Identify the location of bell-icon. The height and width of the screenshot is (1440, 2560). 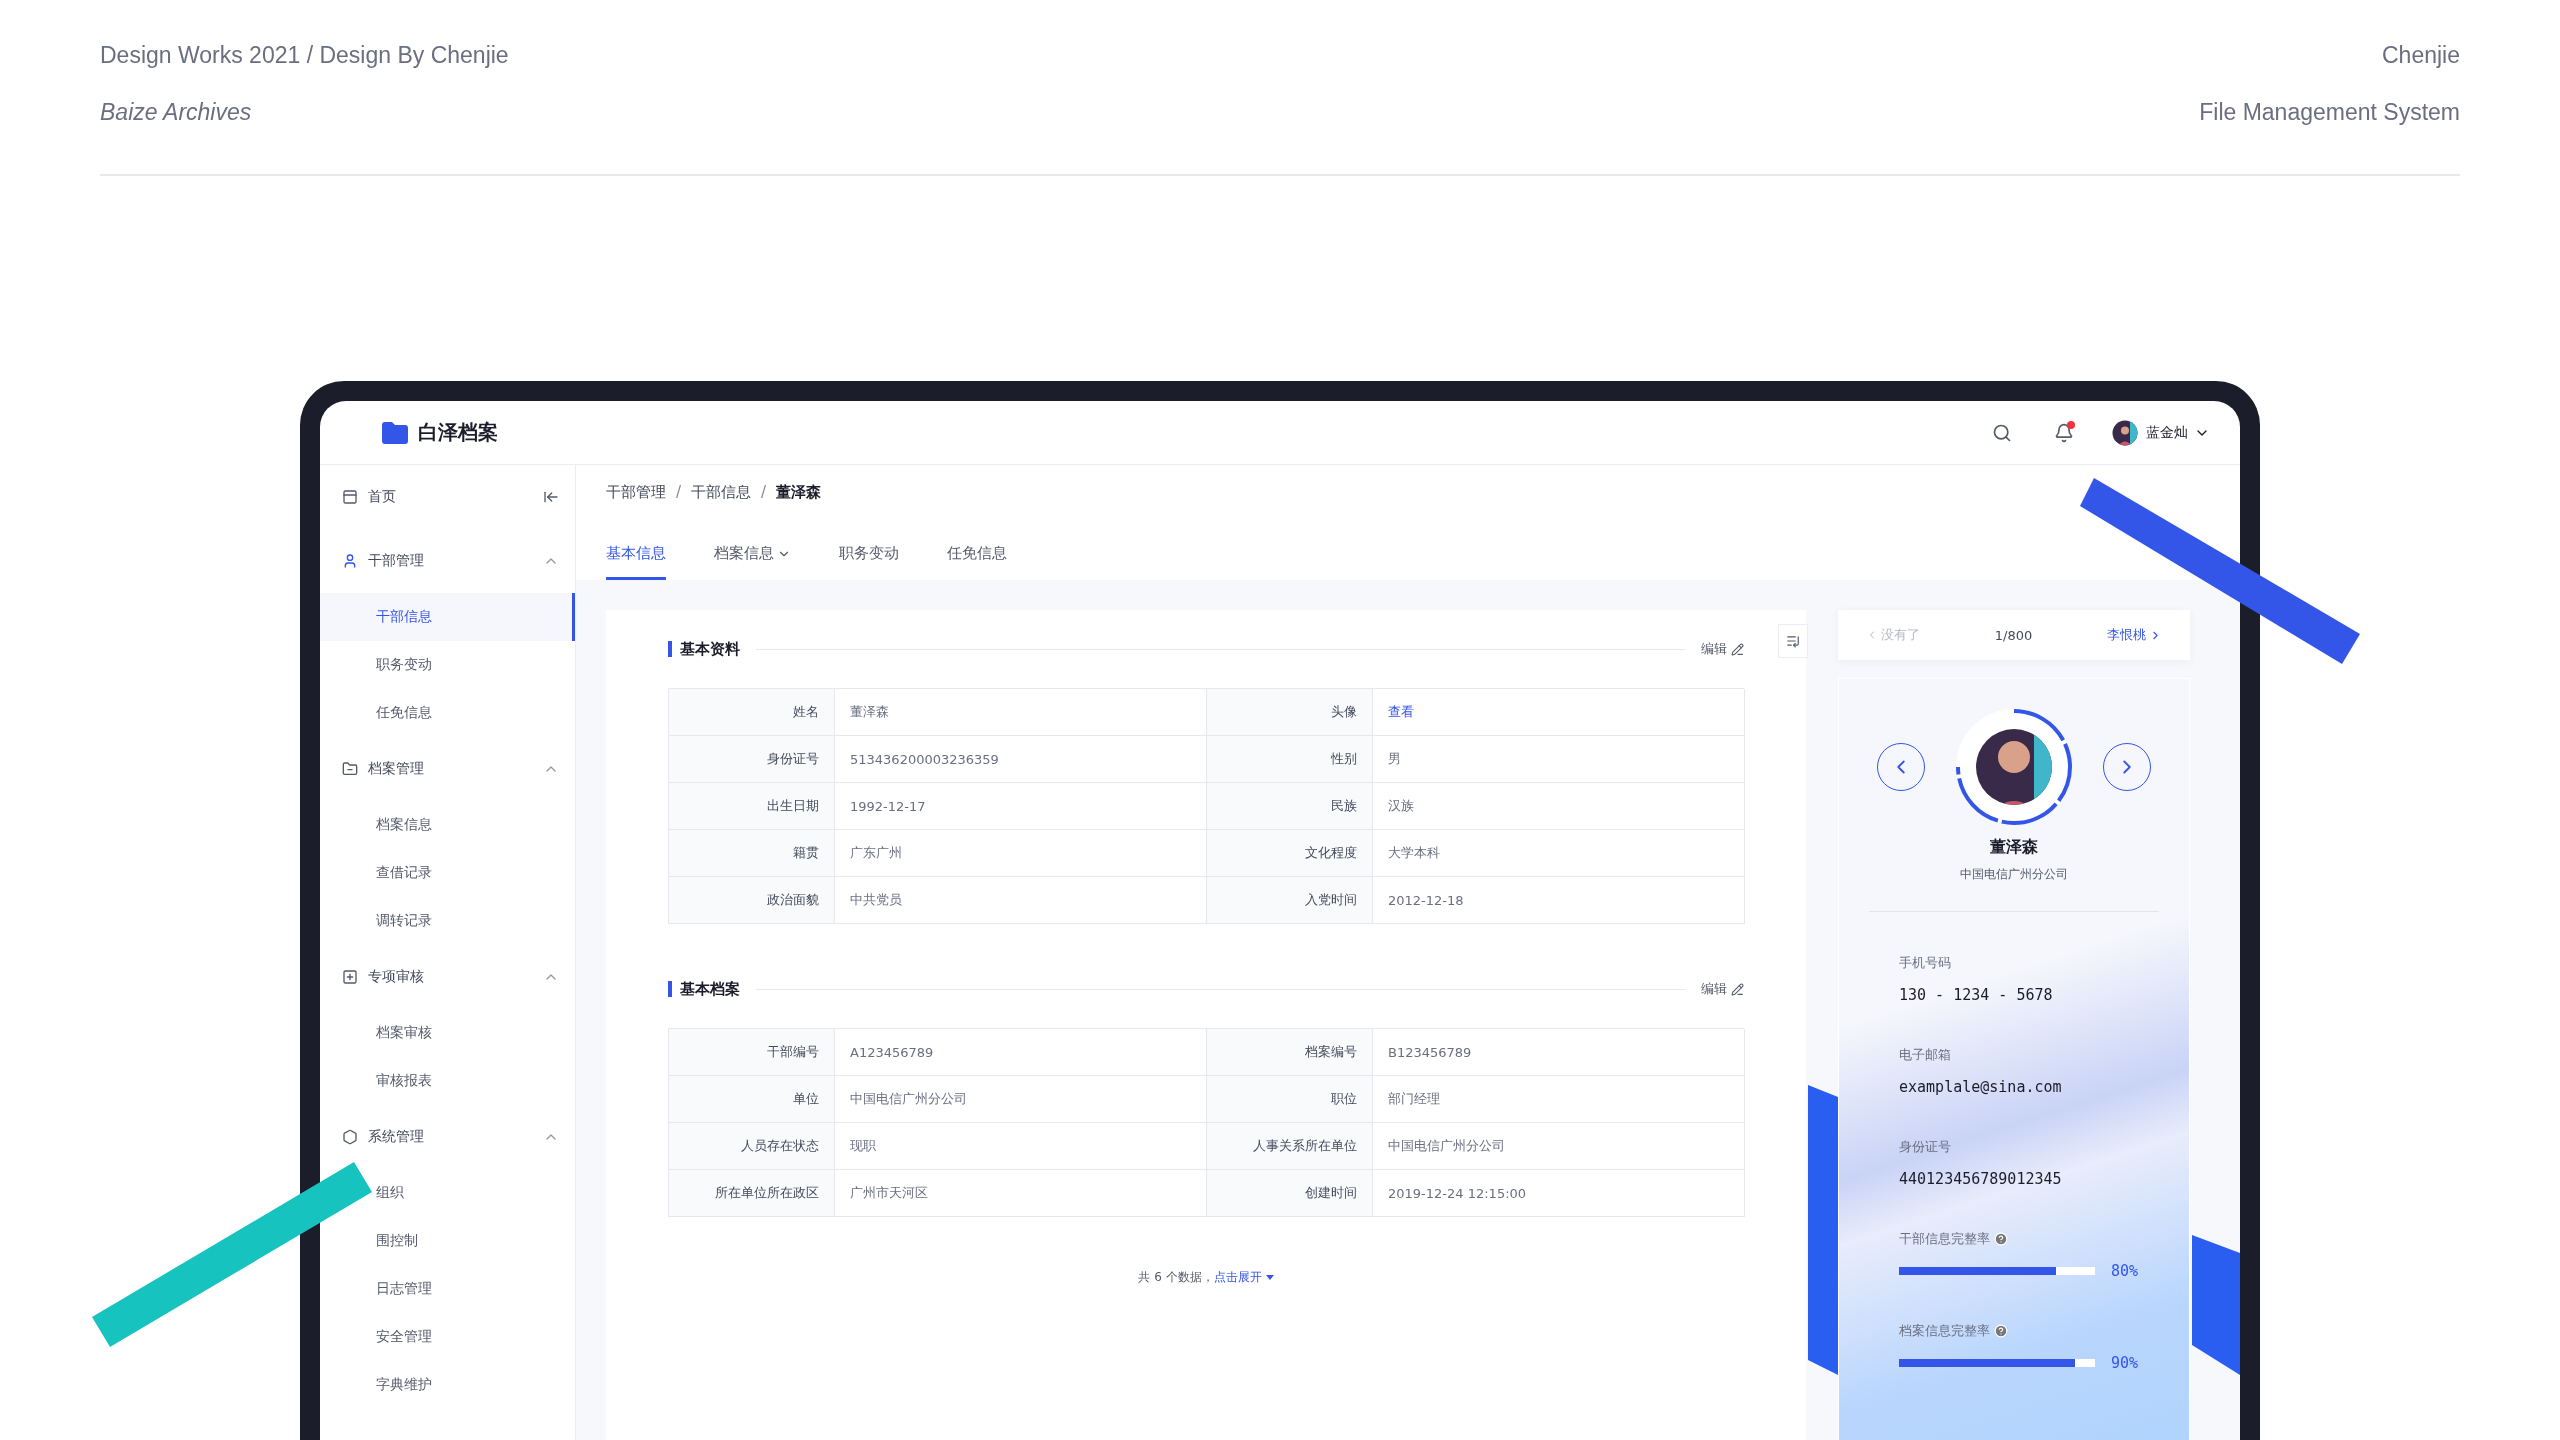
(2064, 432).